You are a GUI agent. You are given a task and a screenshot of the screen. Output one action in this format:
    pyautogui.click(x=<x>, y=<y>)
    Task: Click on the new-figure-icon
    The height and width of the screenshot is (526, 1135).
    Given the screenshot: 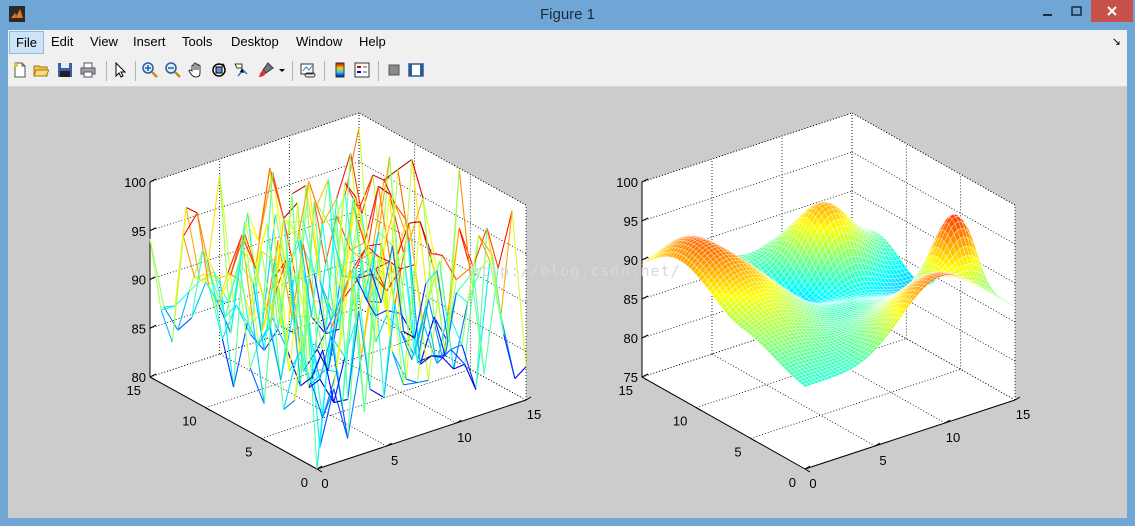 What is the action you would take?
    pyautogui.click(x=20, y=70)
    